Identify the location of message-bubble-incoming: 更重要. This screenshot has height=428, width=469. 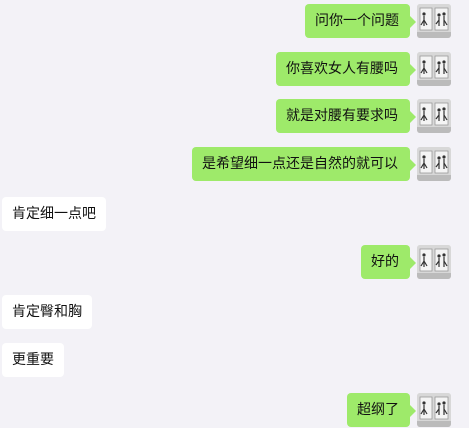
(33, 360).